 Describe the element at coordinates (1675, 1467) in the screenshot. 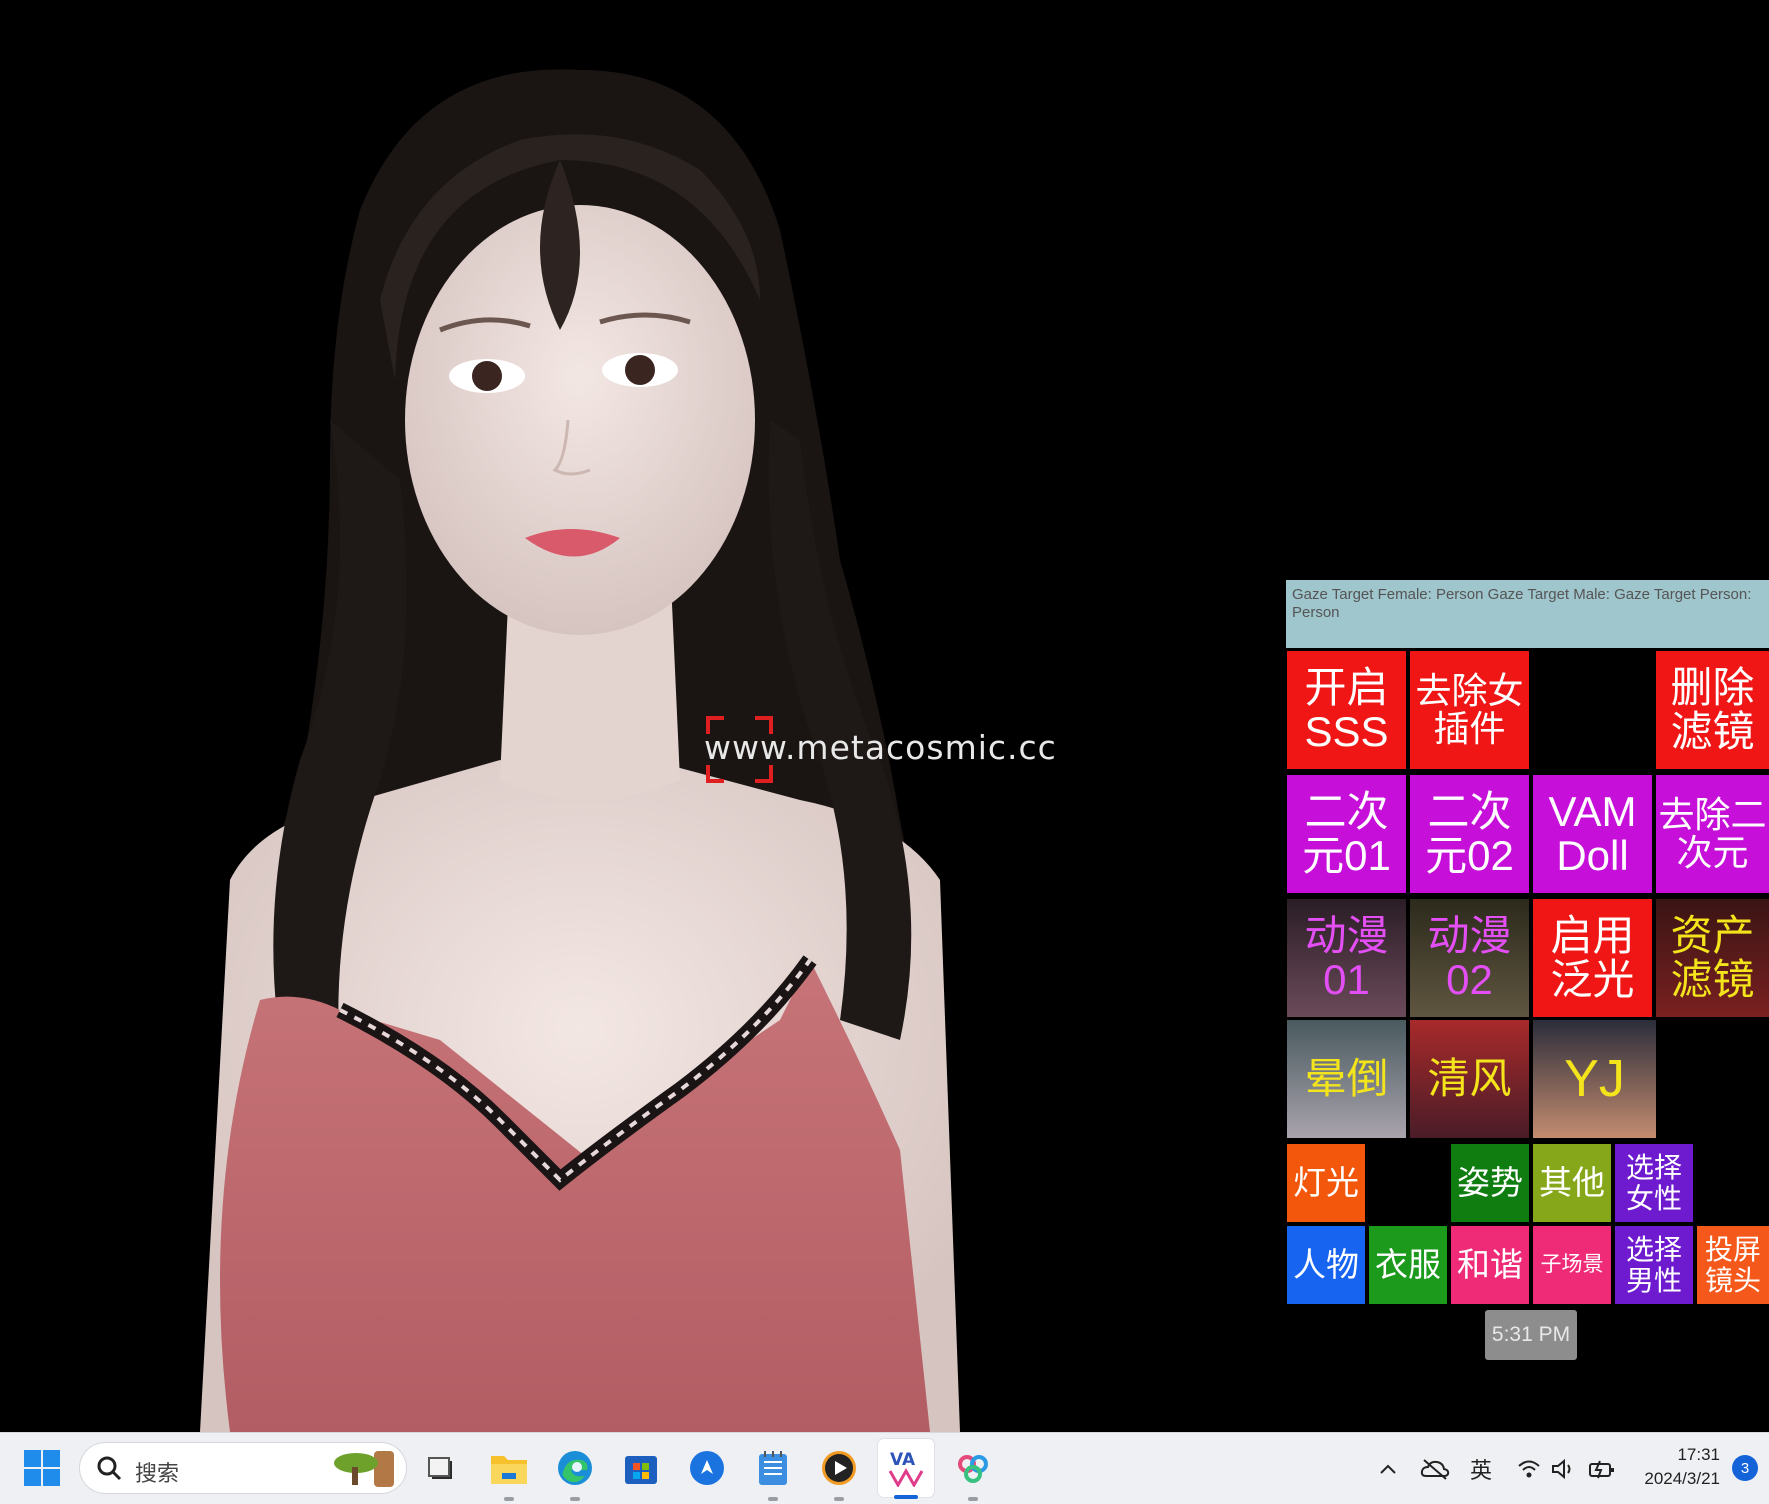

I see `taskbar-clock: 17:31 2024/3/21` at that location.